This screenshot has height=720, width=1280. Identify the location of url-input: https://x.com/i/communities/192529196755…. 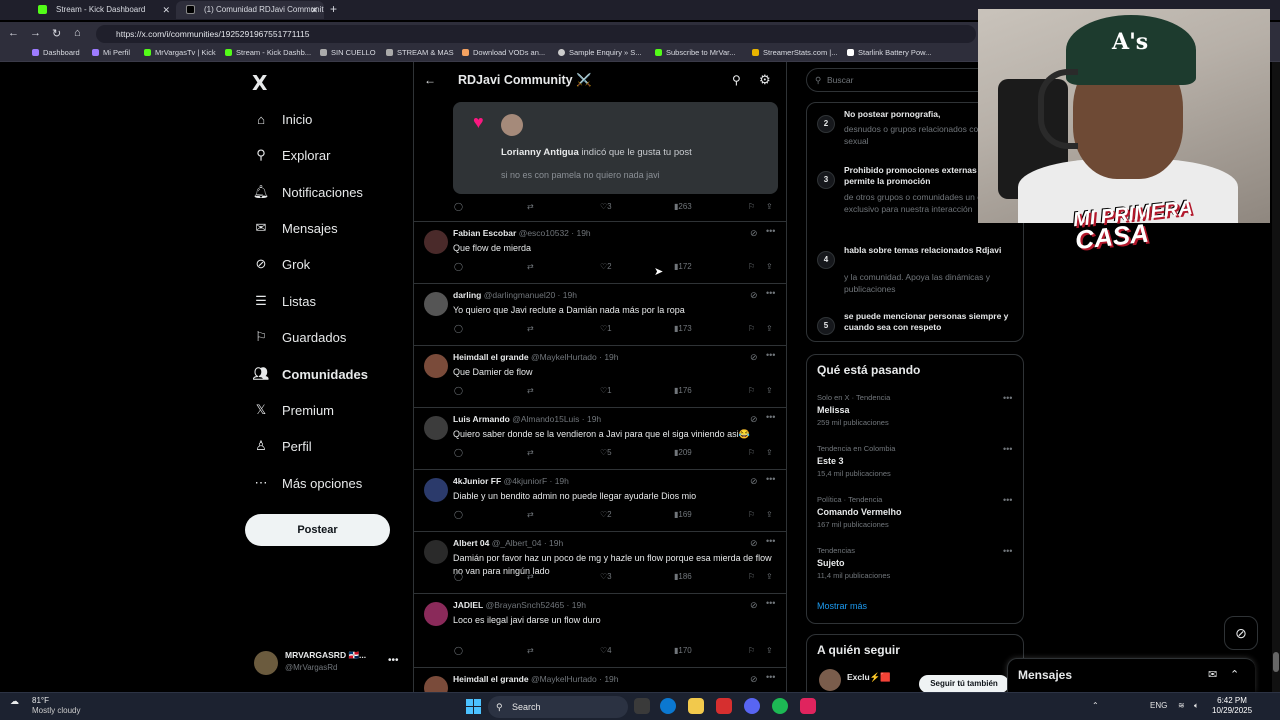
(536, 34).